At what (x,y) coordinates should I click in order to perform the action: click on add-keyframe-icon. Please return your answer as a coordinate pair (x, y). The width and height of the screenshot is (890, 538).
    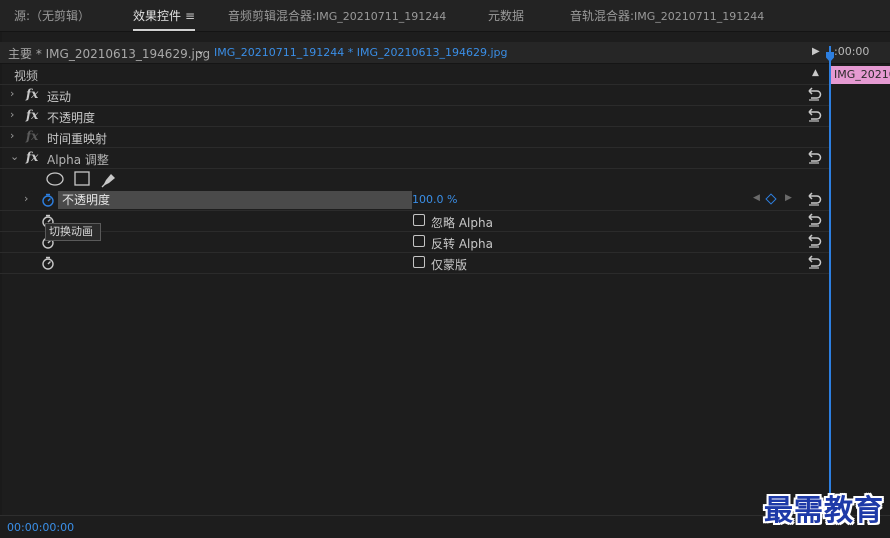
    Looking at the image, I should click on (771, 199).